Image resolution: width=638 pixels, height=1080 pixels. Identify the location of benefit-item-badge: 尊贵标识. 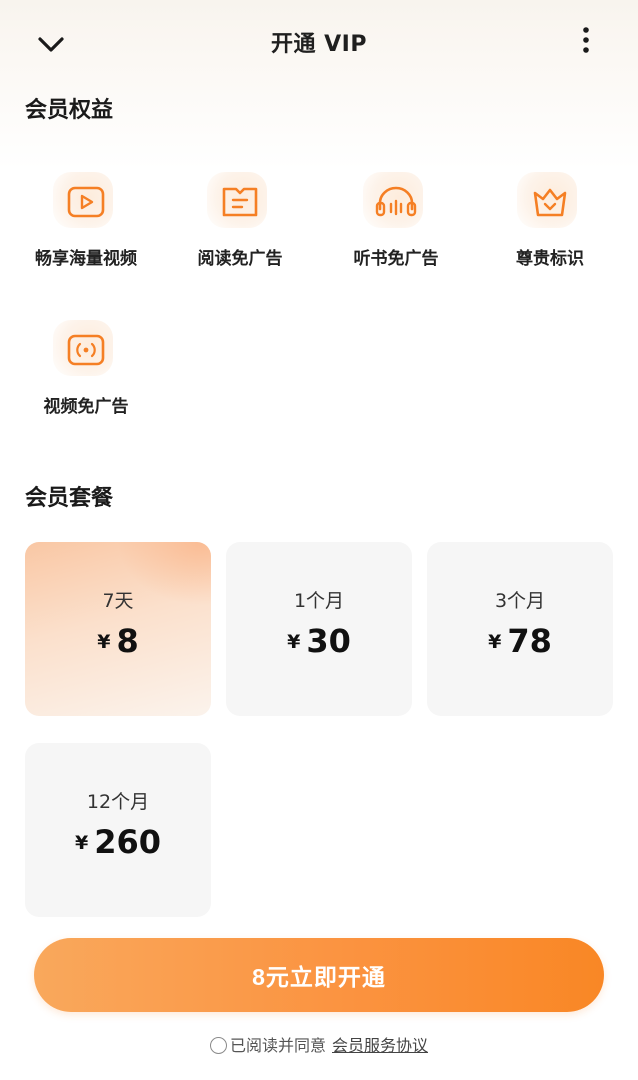
(550, 220).